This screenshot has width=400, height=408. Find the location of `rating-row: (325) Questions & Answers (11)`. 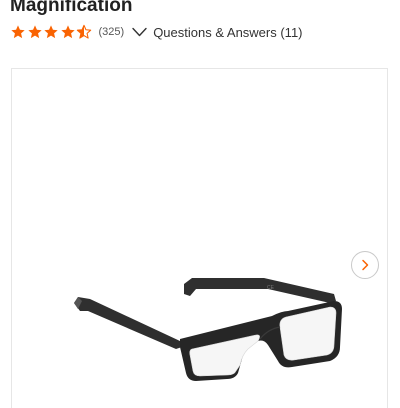

rating-row: (325) Questions & Answers (11) is located at coordinates (156, 32).